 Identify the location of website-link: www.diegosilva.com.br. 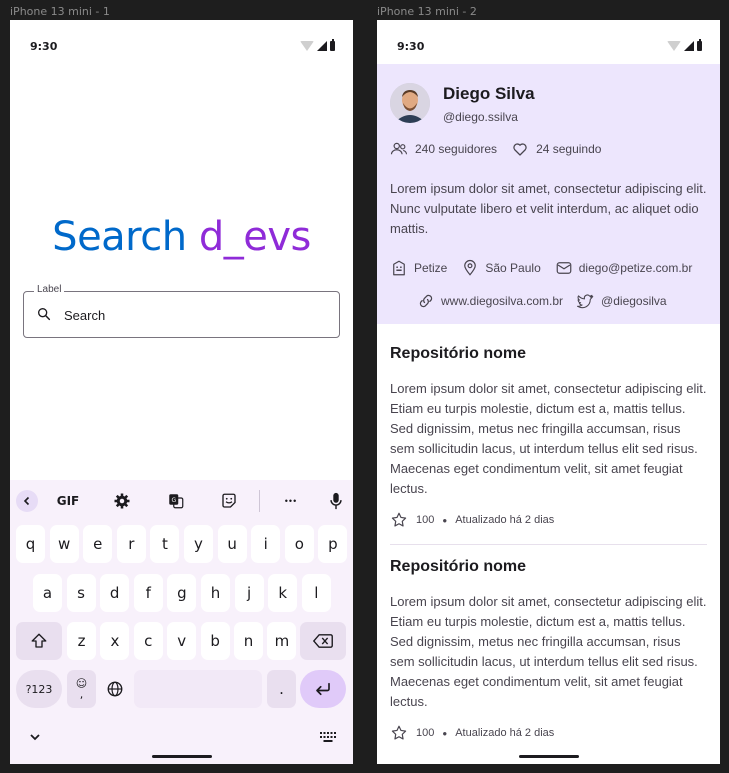
(502, 301).